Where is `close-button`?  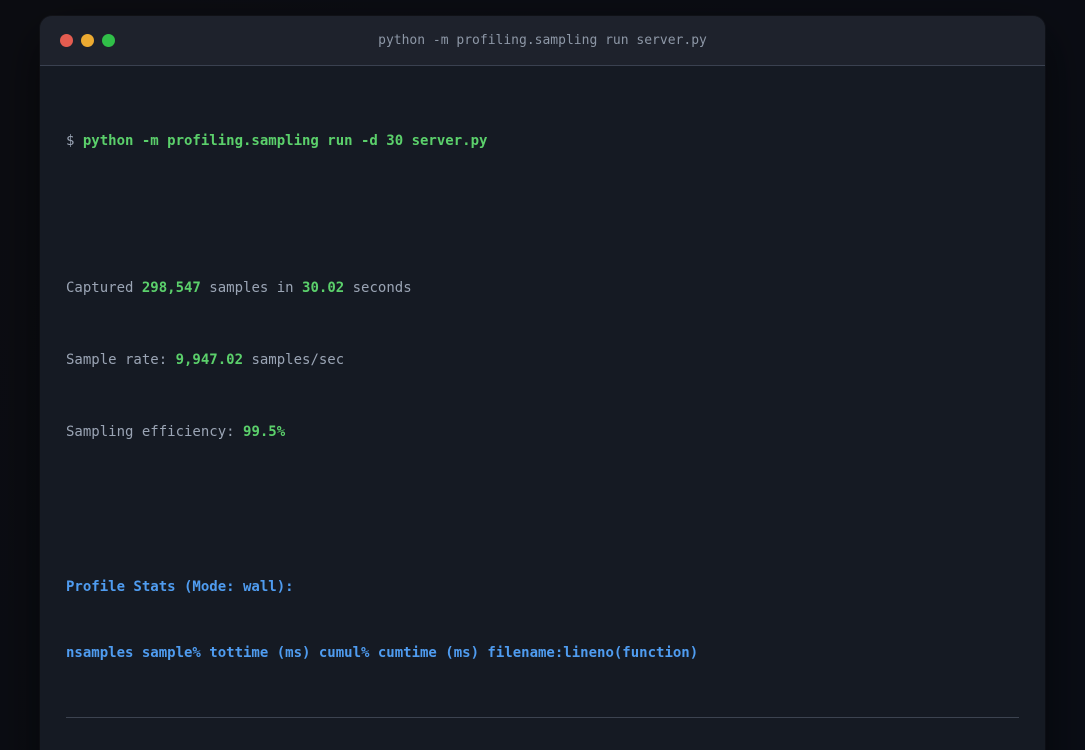
close-button is located at coordinates (66, 40).